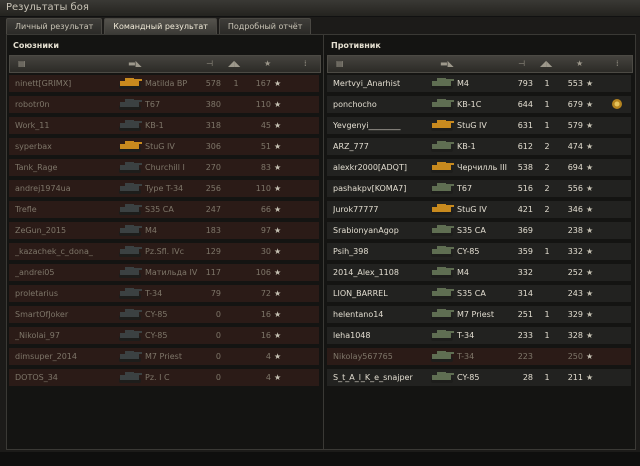 This screenshot has width=640, height=466. What do you see at coordinates (479, 293) in the screenshot?
I see `player-row: LION_BARREL S35 CA 314 243 ★` at bounding box center [479, 293].